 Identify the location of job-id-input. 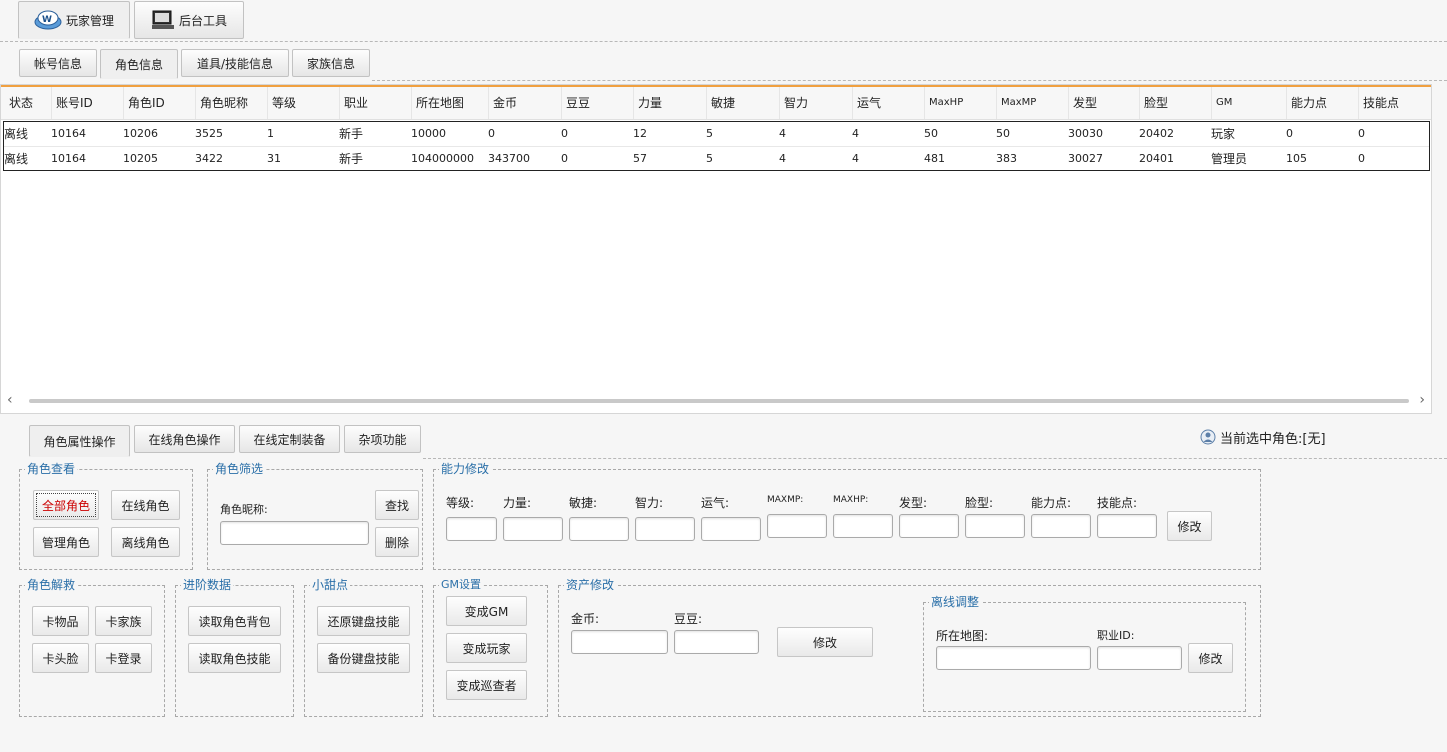
(1139, 658).